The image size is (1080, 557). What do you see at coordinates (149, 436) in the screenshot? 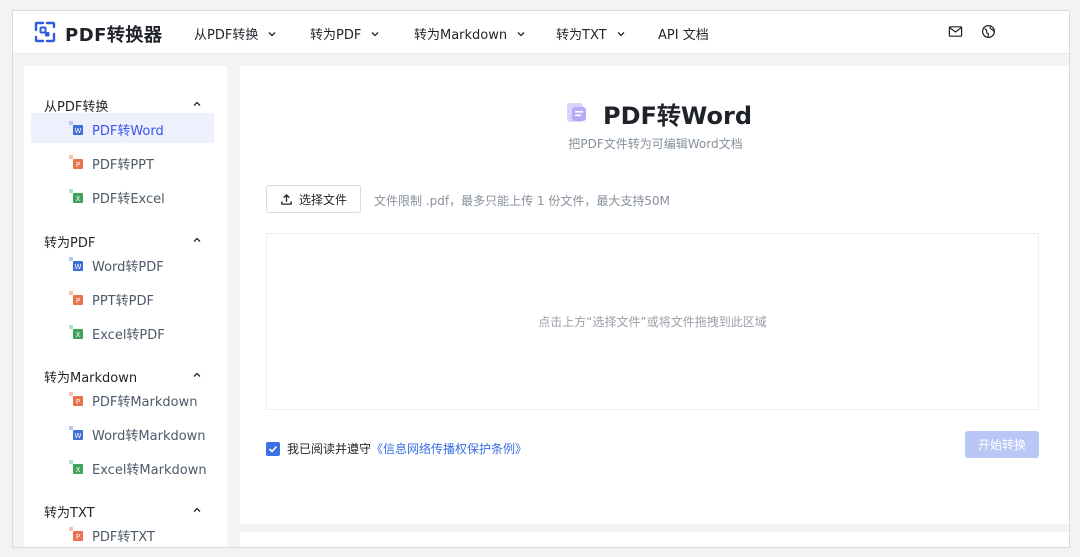
I see `item-label: Word转Markdown` at bounding box center [149, 436].